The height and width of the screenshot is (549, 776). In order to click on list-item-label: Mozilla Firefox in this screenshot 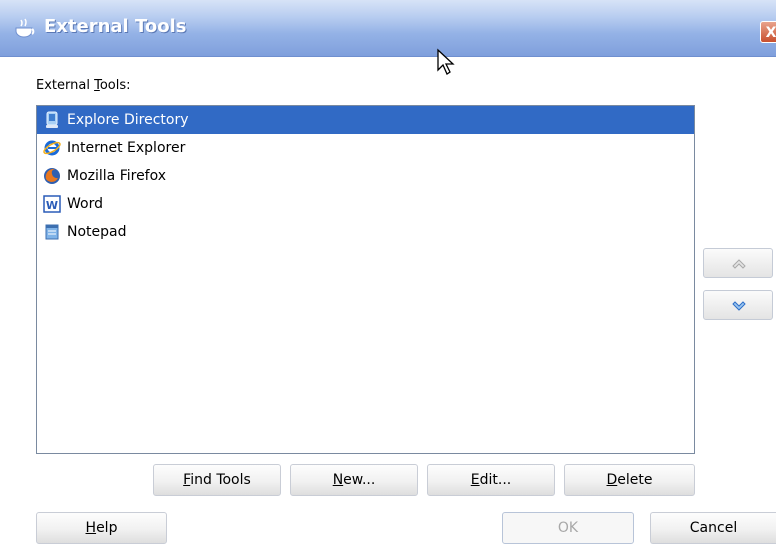, I will do `click(117, 176)`.